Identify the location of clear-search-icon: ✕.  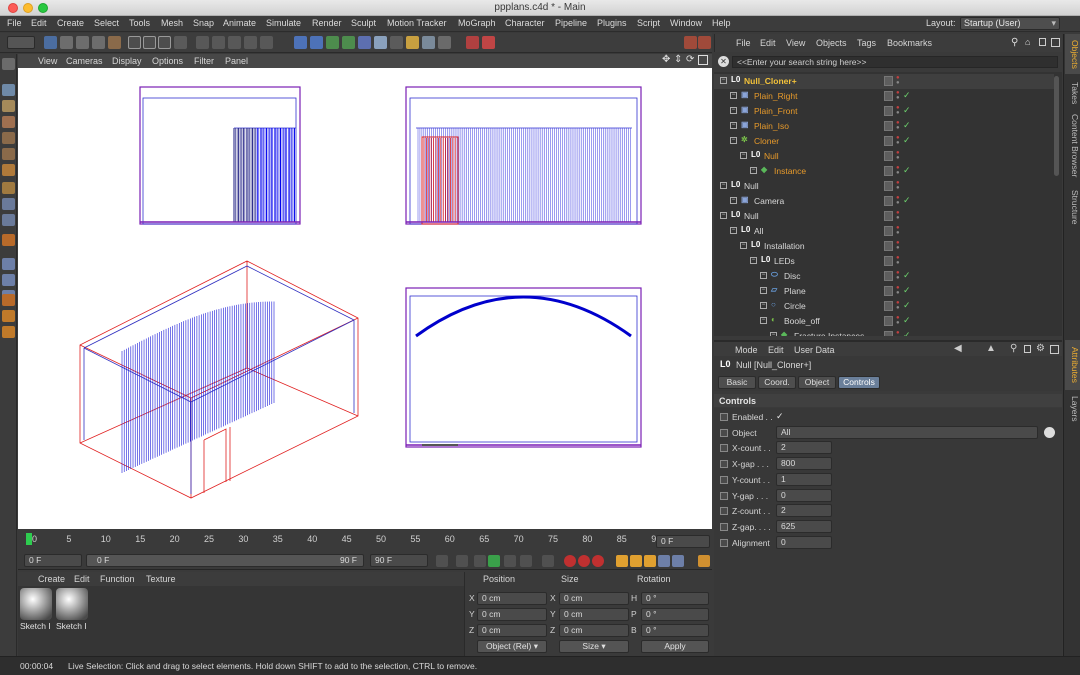
(723, 61).